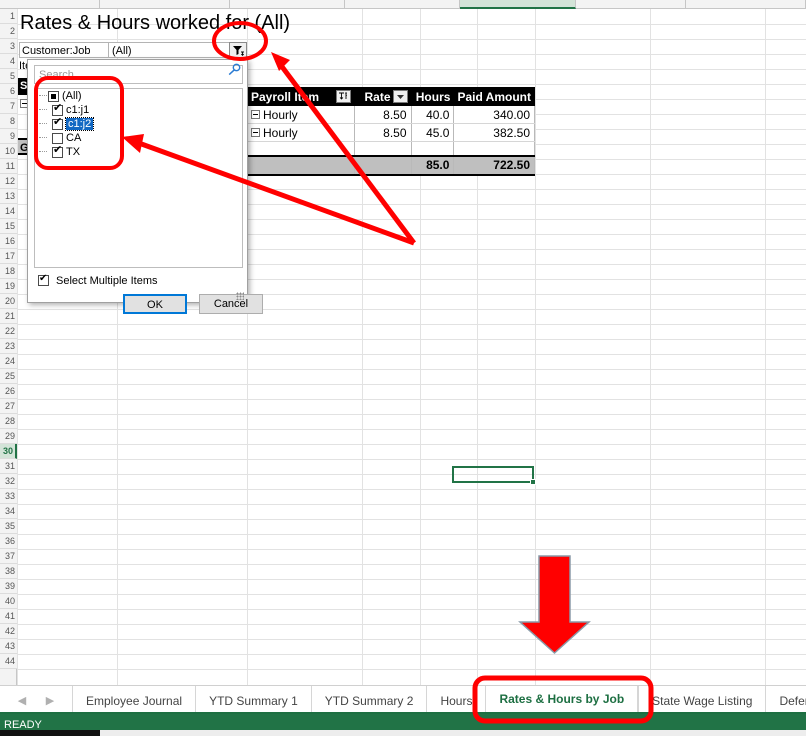  What do you see at coordinates (8, 91) in the screenshot?
I see `row-header-6: 6` at bounding box center [8, 91].